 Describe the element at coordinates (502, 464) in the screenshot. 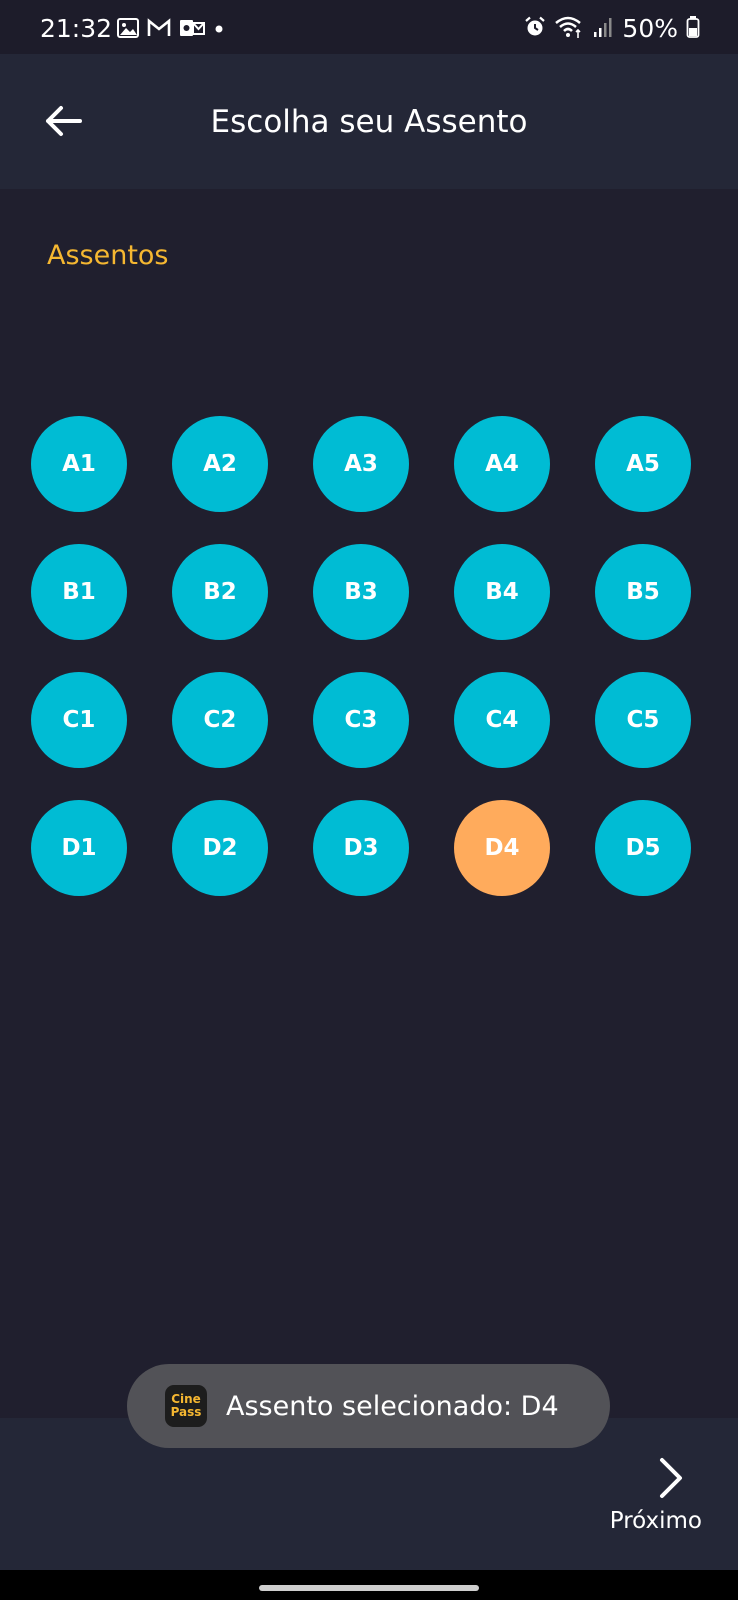

I see `seat-a4-button: A4` at that location.